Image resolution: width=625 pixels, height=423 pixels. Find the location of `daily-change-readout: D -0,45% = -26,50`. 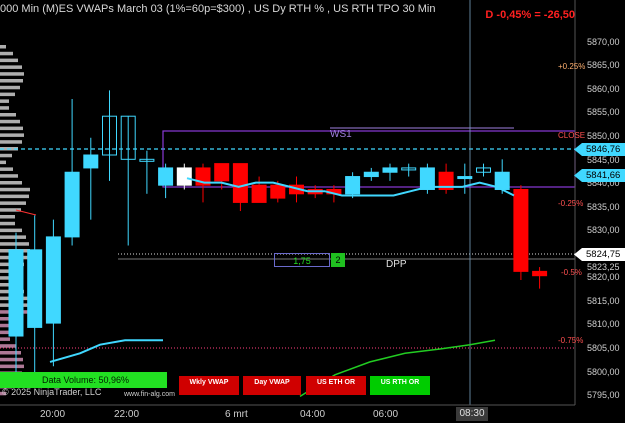

daily-change-readout: D -0,45% = -26,50 is located at coordinates (530, 15).